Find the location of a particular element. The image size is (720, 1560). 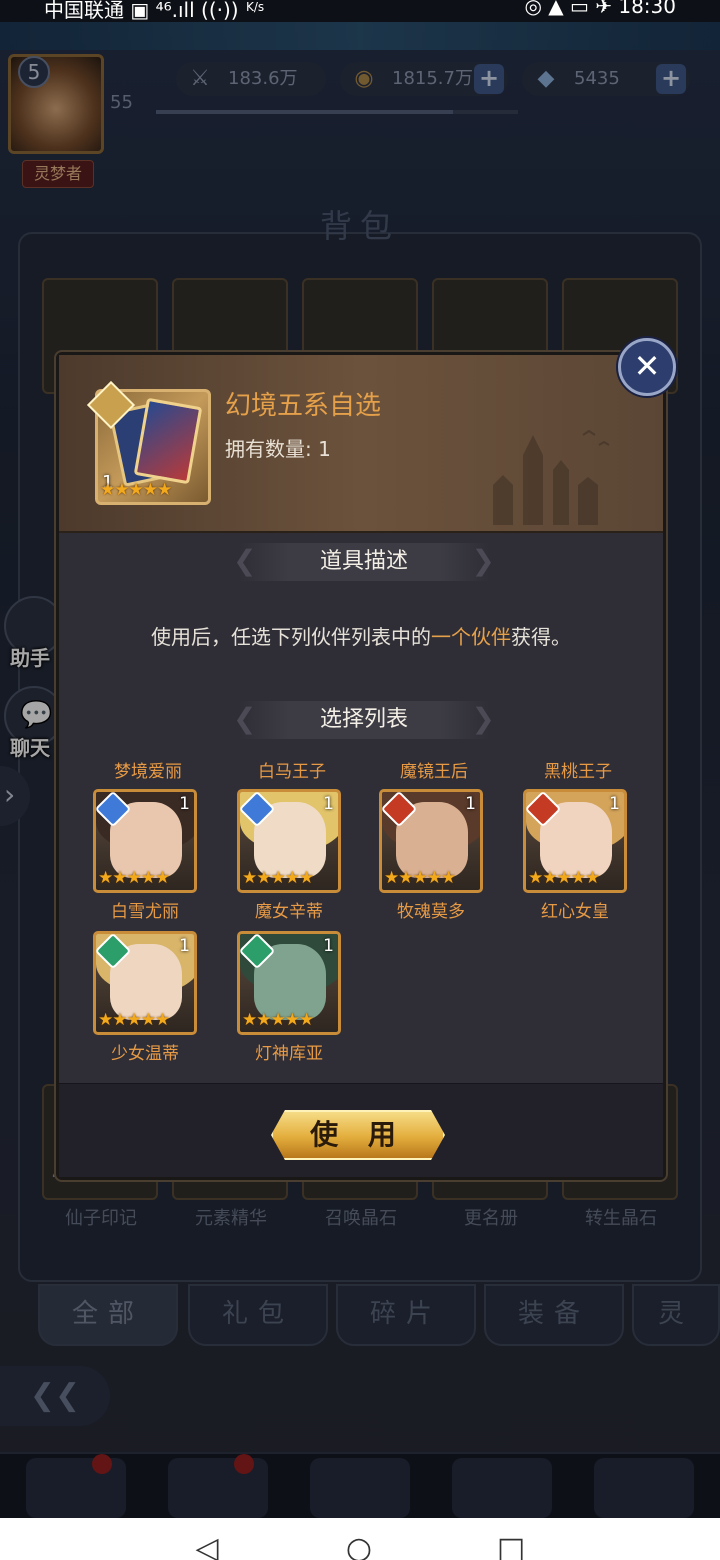

close-icon: ✕ is located at coordinates (647, 367).